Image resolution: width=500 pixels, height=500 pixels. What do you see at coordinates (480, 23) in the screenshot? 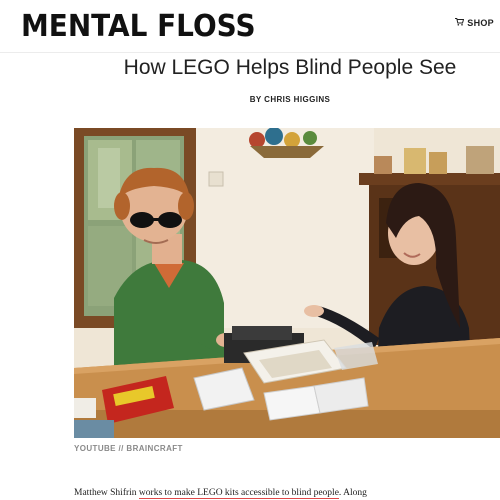
I see `shop-label: SHOP` at bounding box center [480, 23].